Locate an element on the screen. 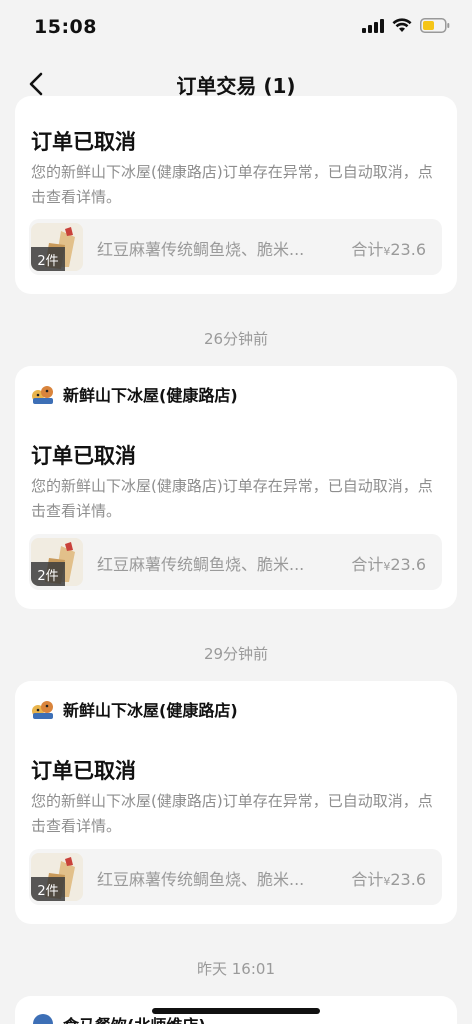 The height and width of the screenshot is (1024, 472). wifi-icon is located at coordinates (402, 25).